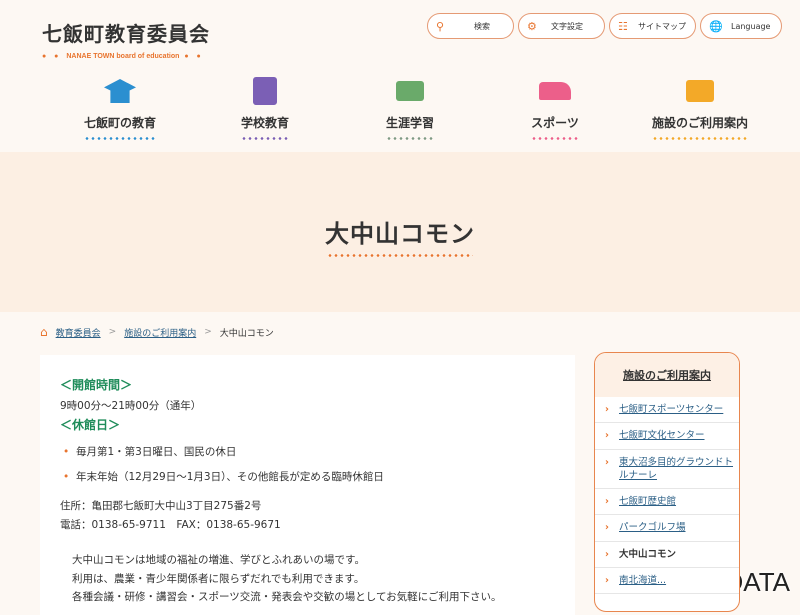 This screenshot has height=615, width=800. I want to click on language-button: 🌐 Language, so click(741, 26).